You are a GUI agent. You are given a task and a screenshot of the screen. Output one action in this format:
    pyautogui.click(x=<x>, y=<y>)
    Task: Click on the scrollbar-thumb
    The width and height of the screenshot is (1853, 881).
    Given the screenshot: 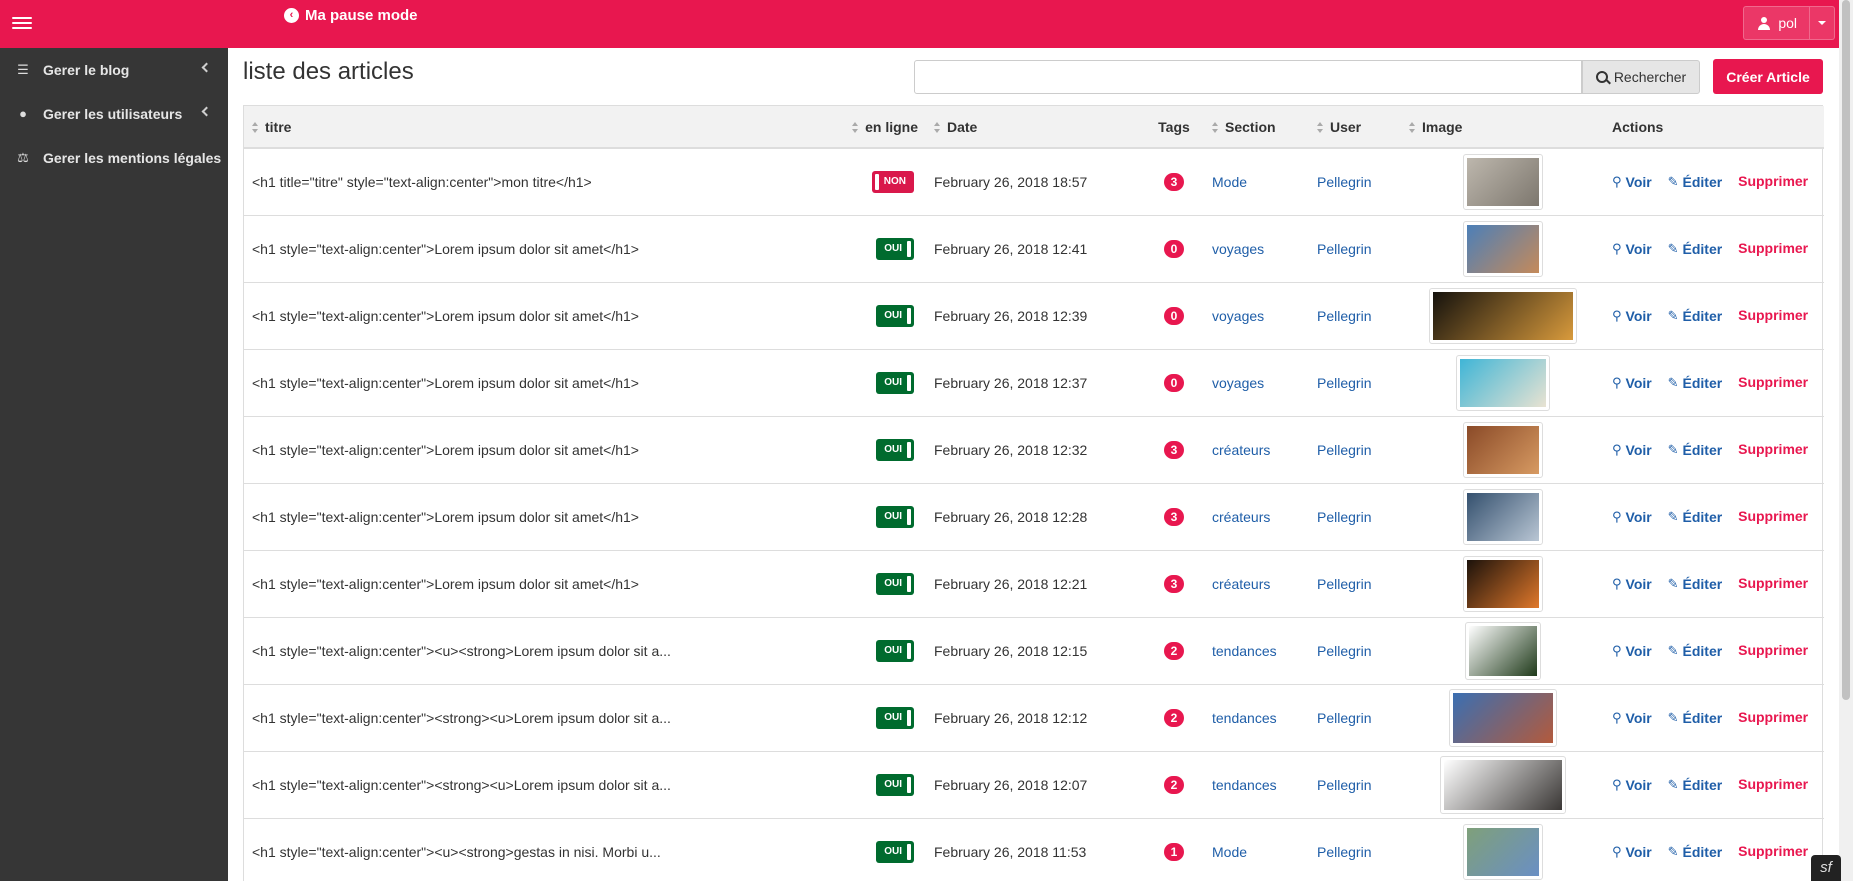 What is the action you would take?
    pyautogui.click(x=1846, y=350)
    